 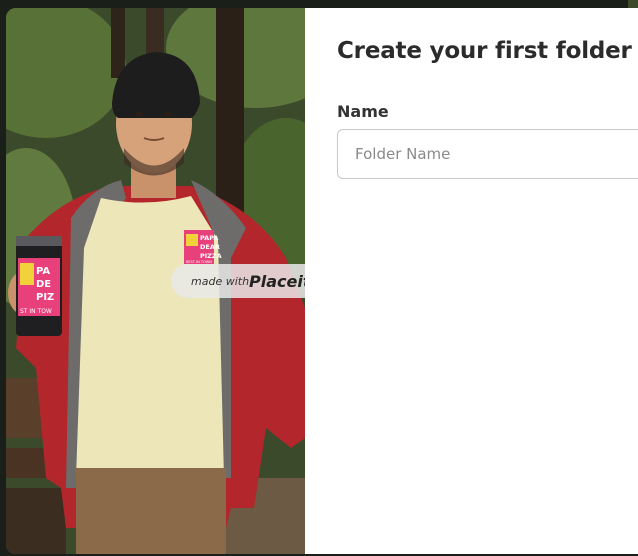 What do you see at coordinates (27, 274) in the screenshot?
I see `tumbler-logo-pizza` at bounding box center [27, 274].